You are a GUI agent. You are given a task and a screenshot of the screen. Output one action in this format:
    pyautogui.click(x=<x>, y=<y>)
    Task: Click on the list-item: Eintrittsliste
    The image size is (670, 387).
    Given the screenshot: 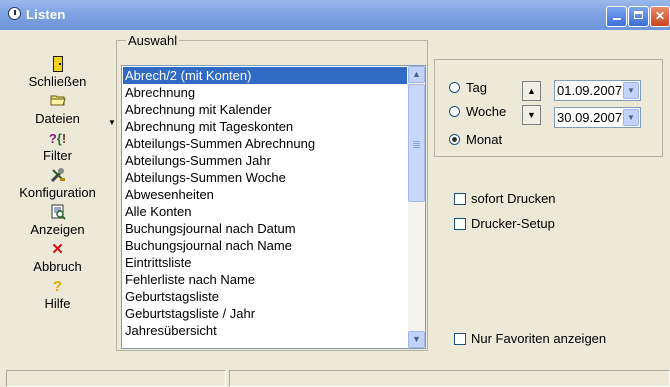 What is the action you would take?
    pyautogui.click(x=265, y=262)
    